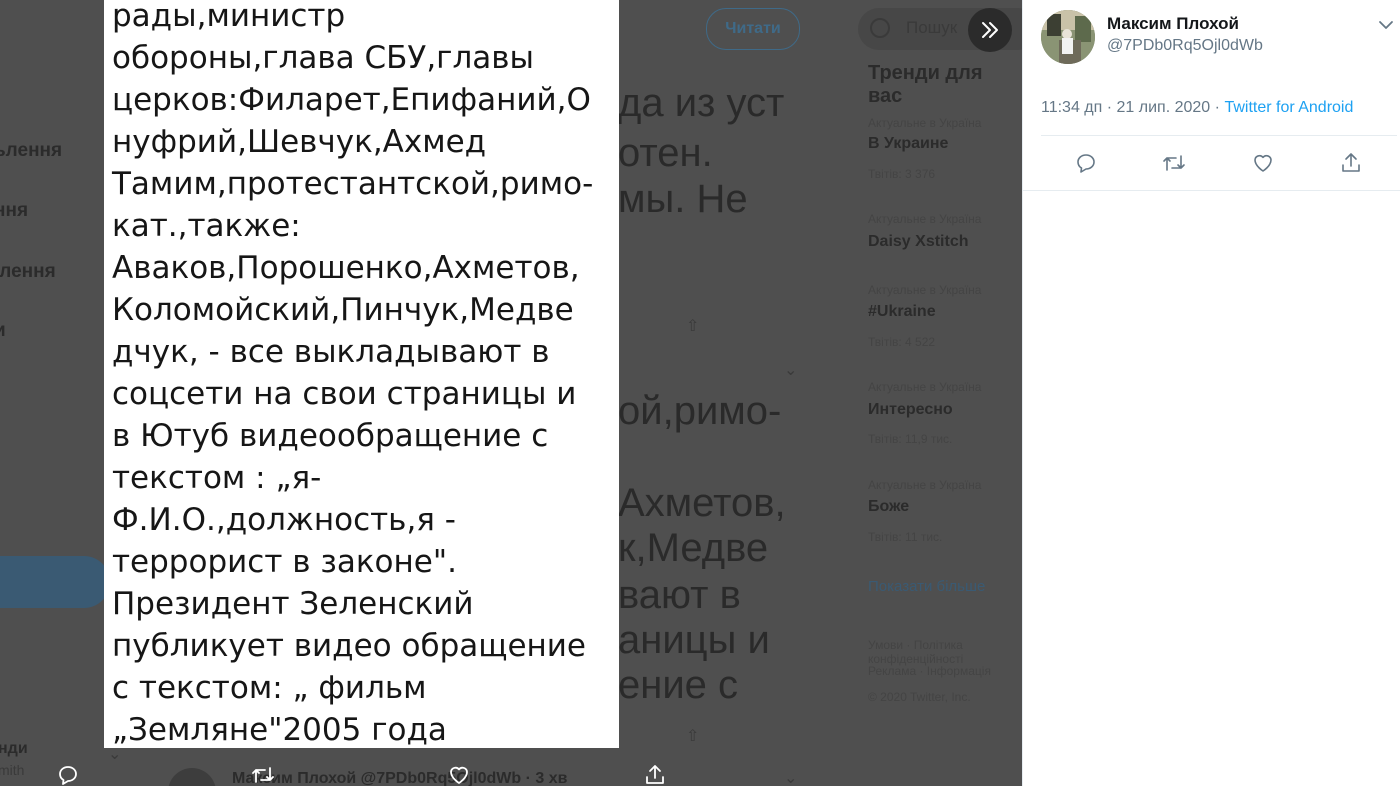 Image resolution: width=1400 pixels, height=790 pixels. What do you see at coordinates (888, 507) in the screenshot?
I see `bg-trend-name: Боже` at bounding box center [888, 507].